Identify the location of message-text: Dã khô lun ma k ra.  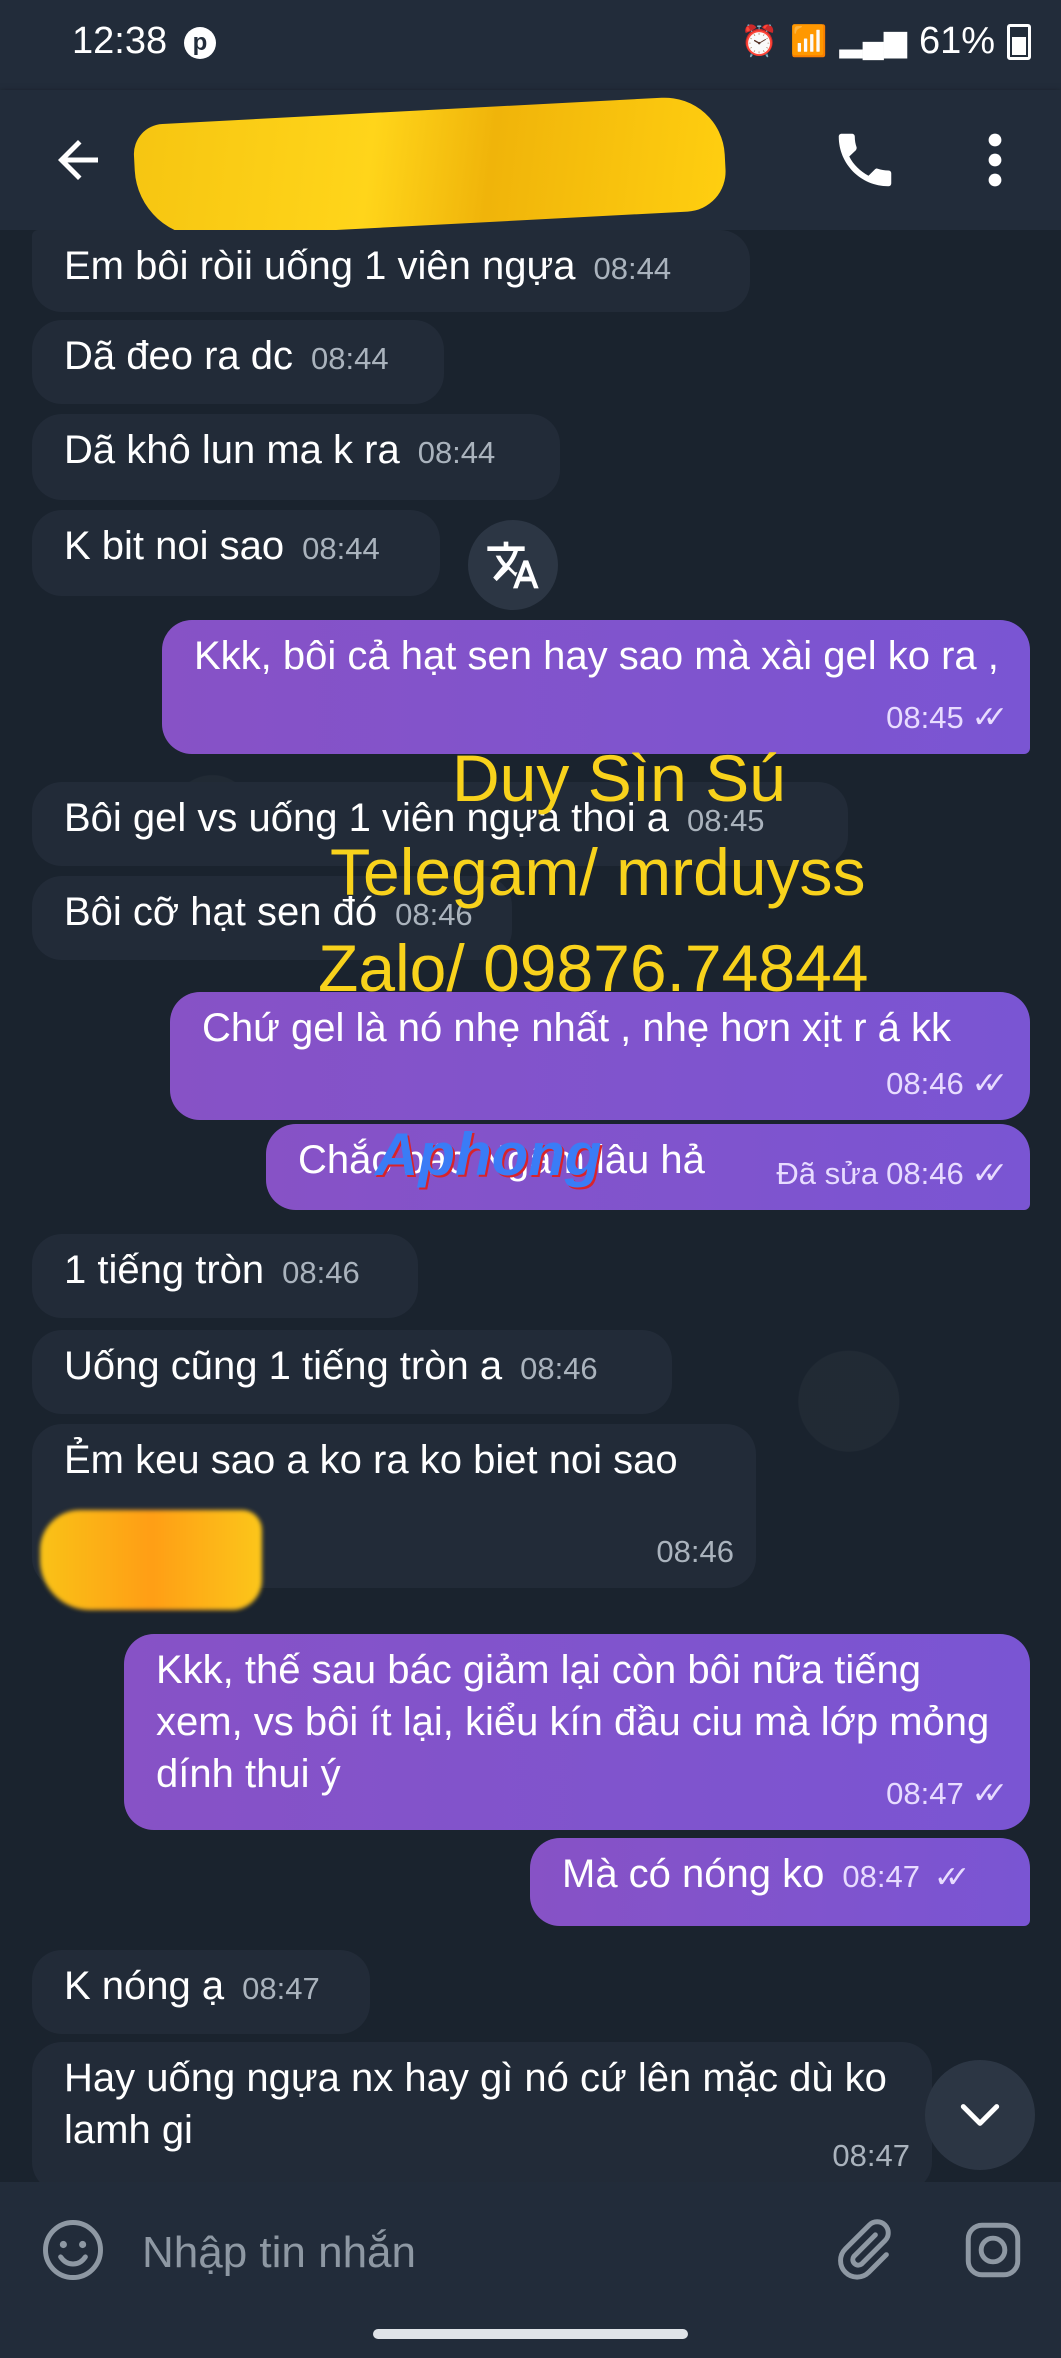
(232, 450).